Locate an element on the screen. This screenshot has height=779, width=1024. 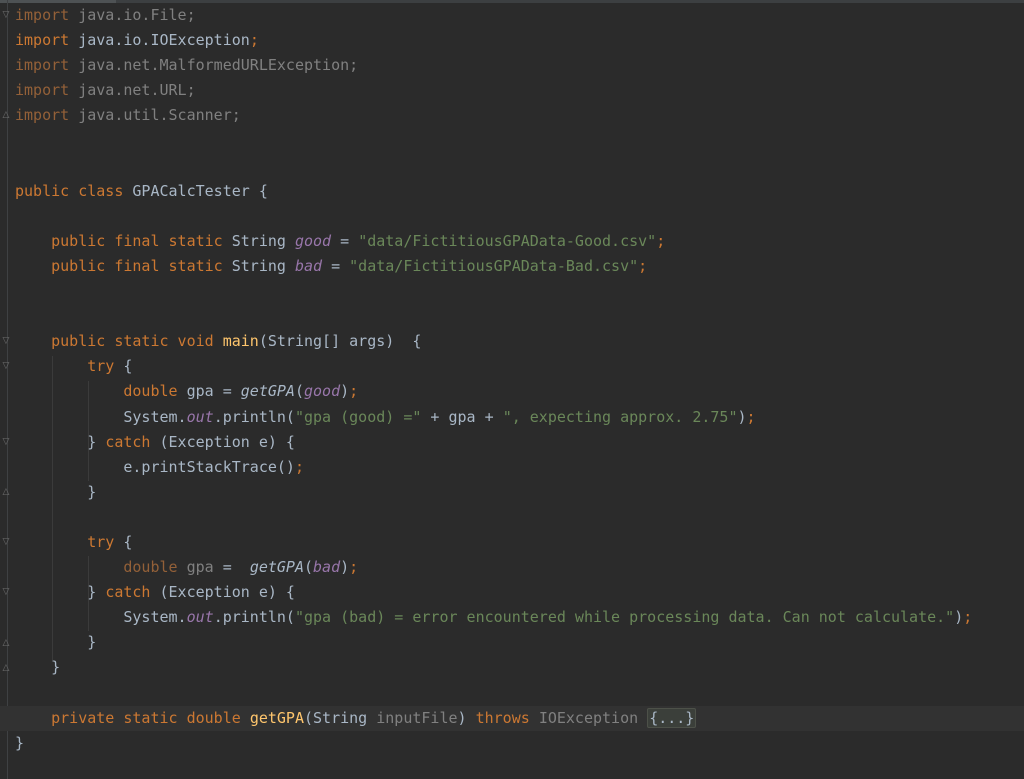
code-token: getGPA is located at coordinates (276, 717).